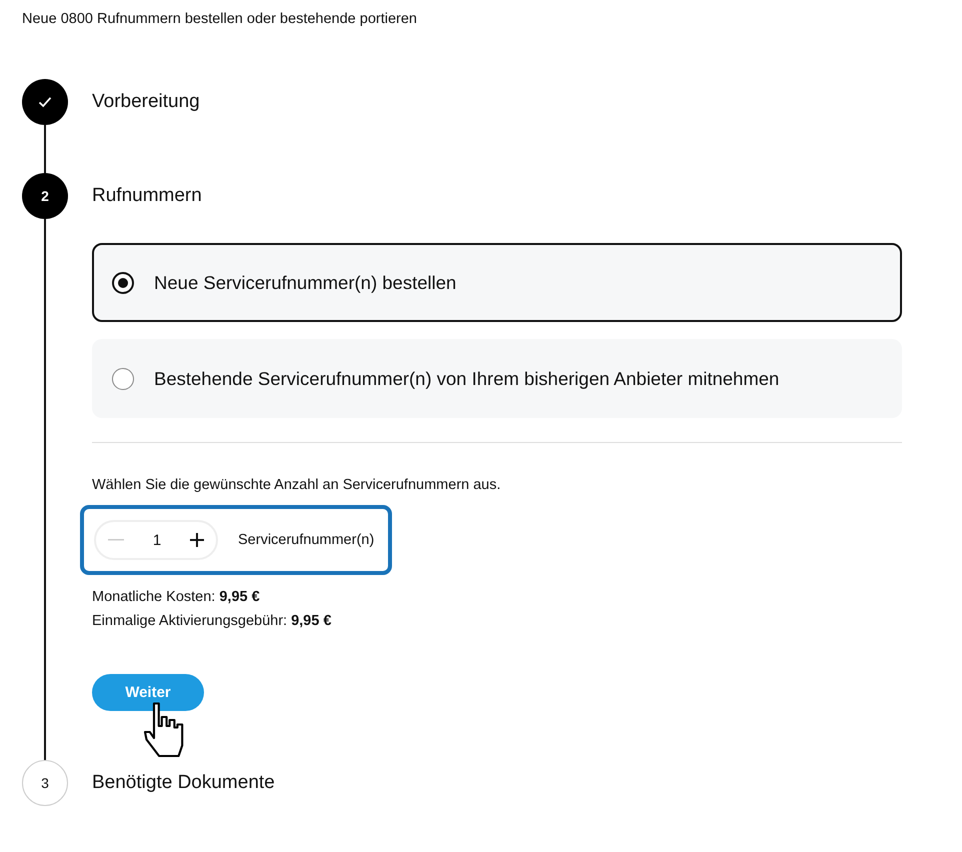  I want to click on minus-icon, so click(116, 540).